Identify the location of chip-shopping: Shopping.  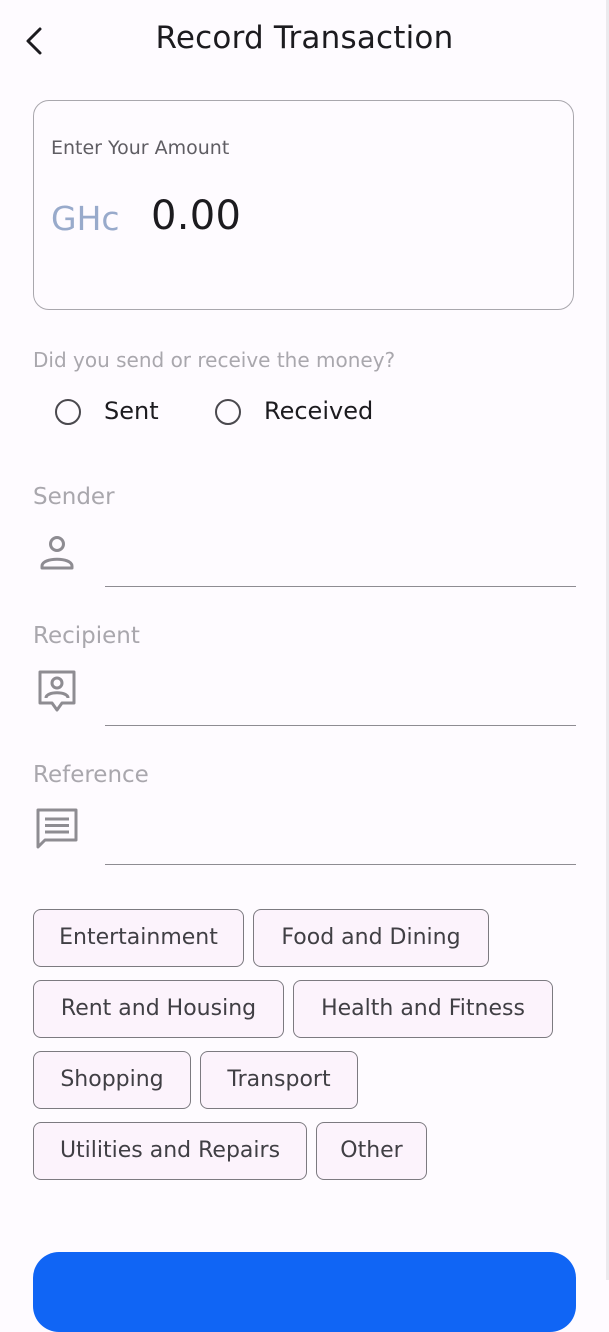
(112, 1080).